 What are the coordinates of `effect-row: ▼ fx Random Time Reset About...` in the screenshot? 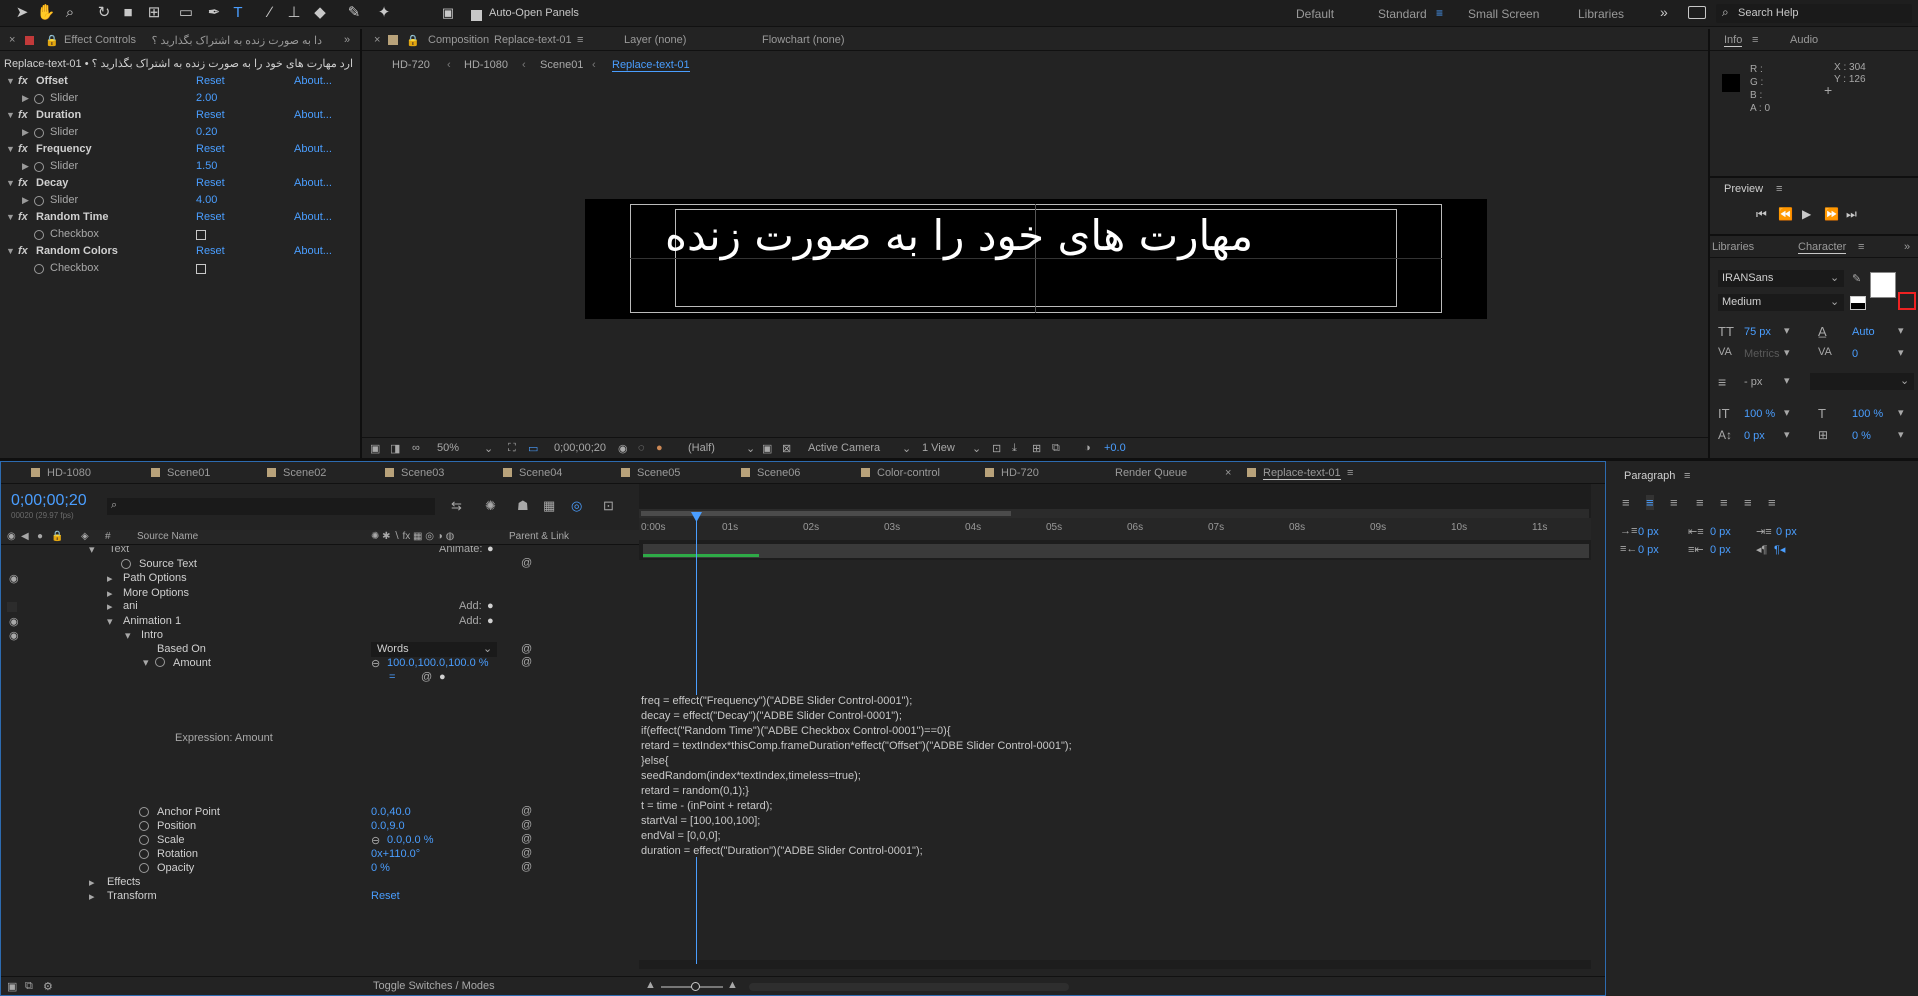 It's located at (180, 218).